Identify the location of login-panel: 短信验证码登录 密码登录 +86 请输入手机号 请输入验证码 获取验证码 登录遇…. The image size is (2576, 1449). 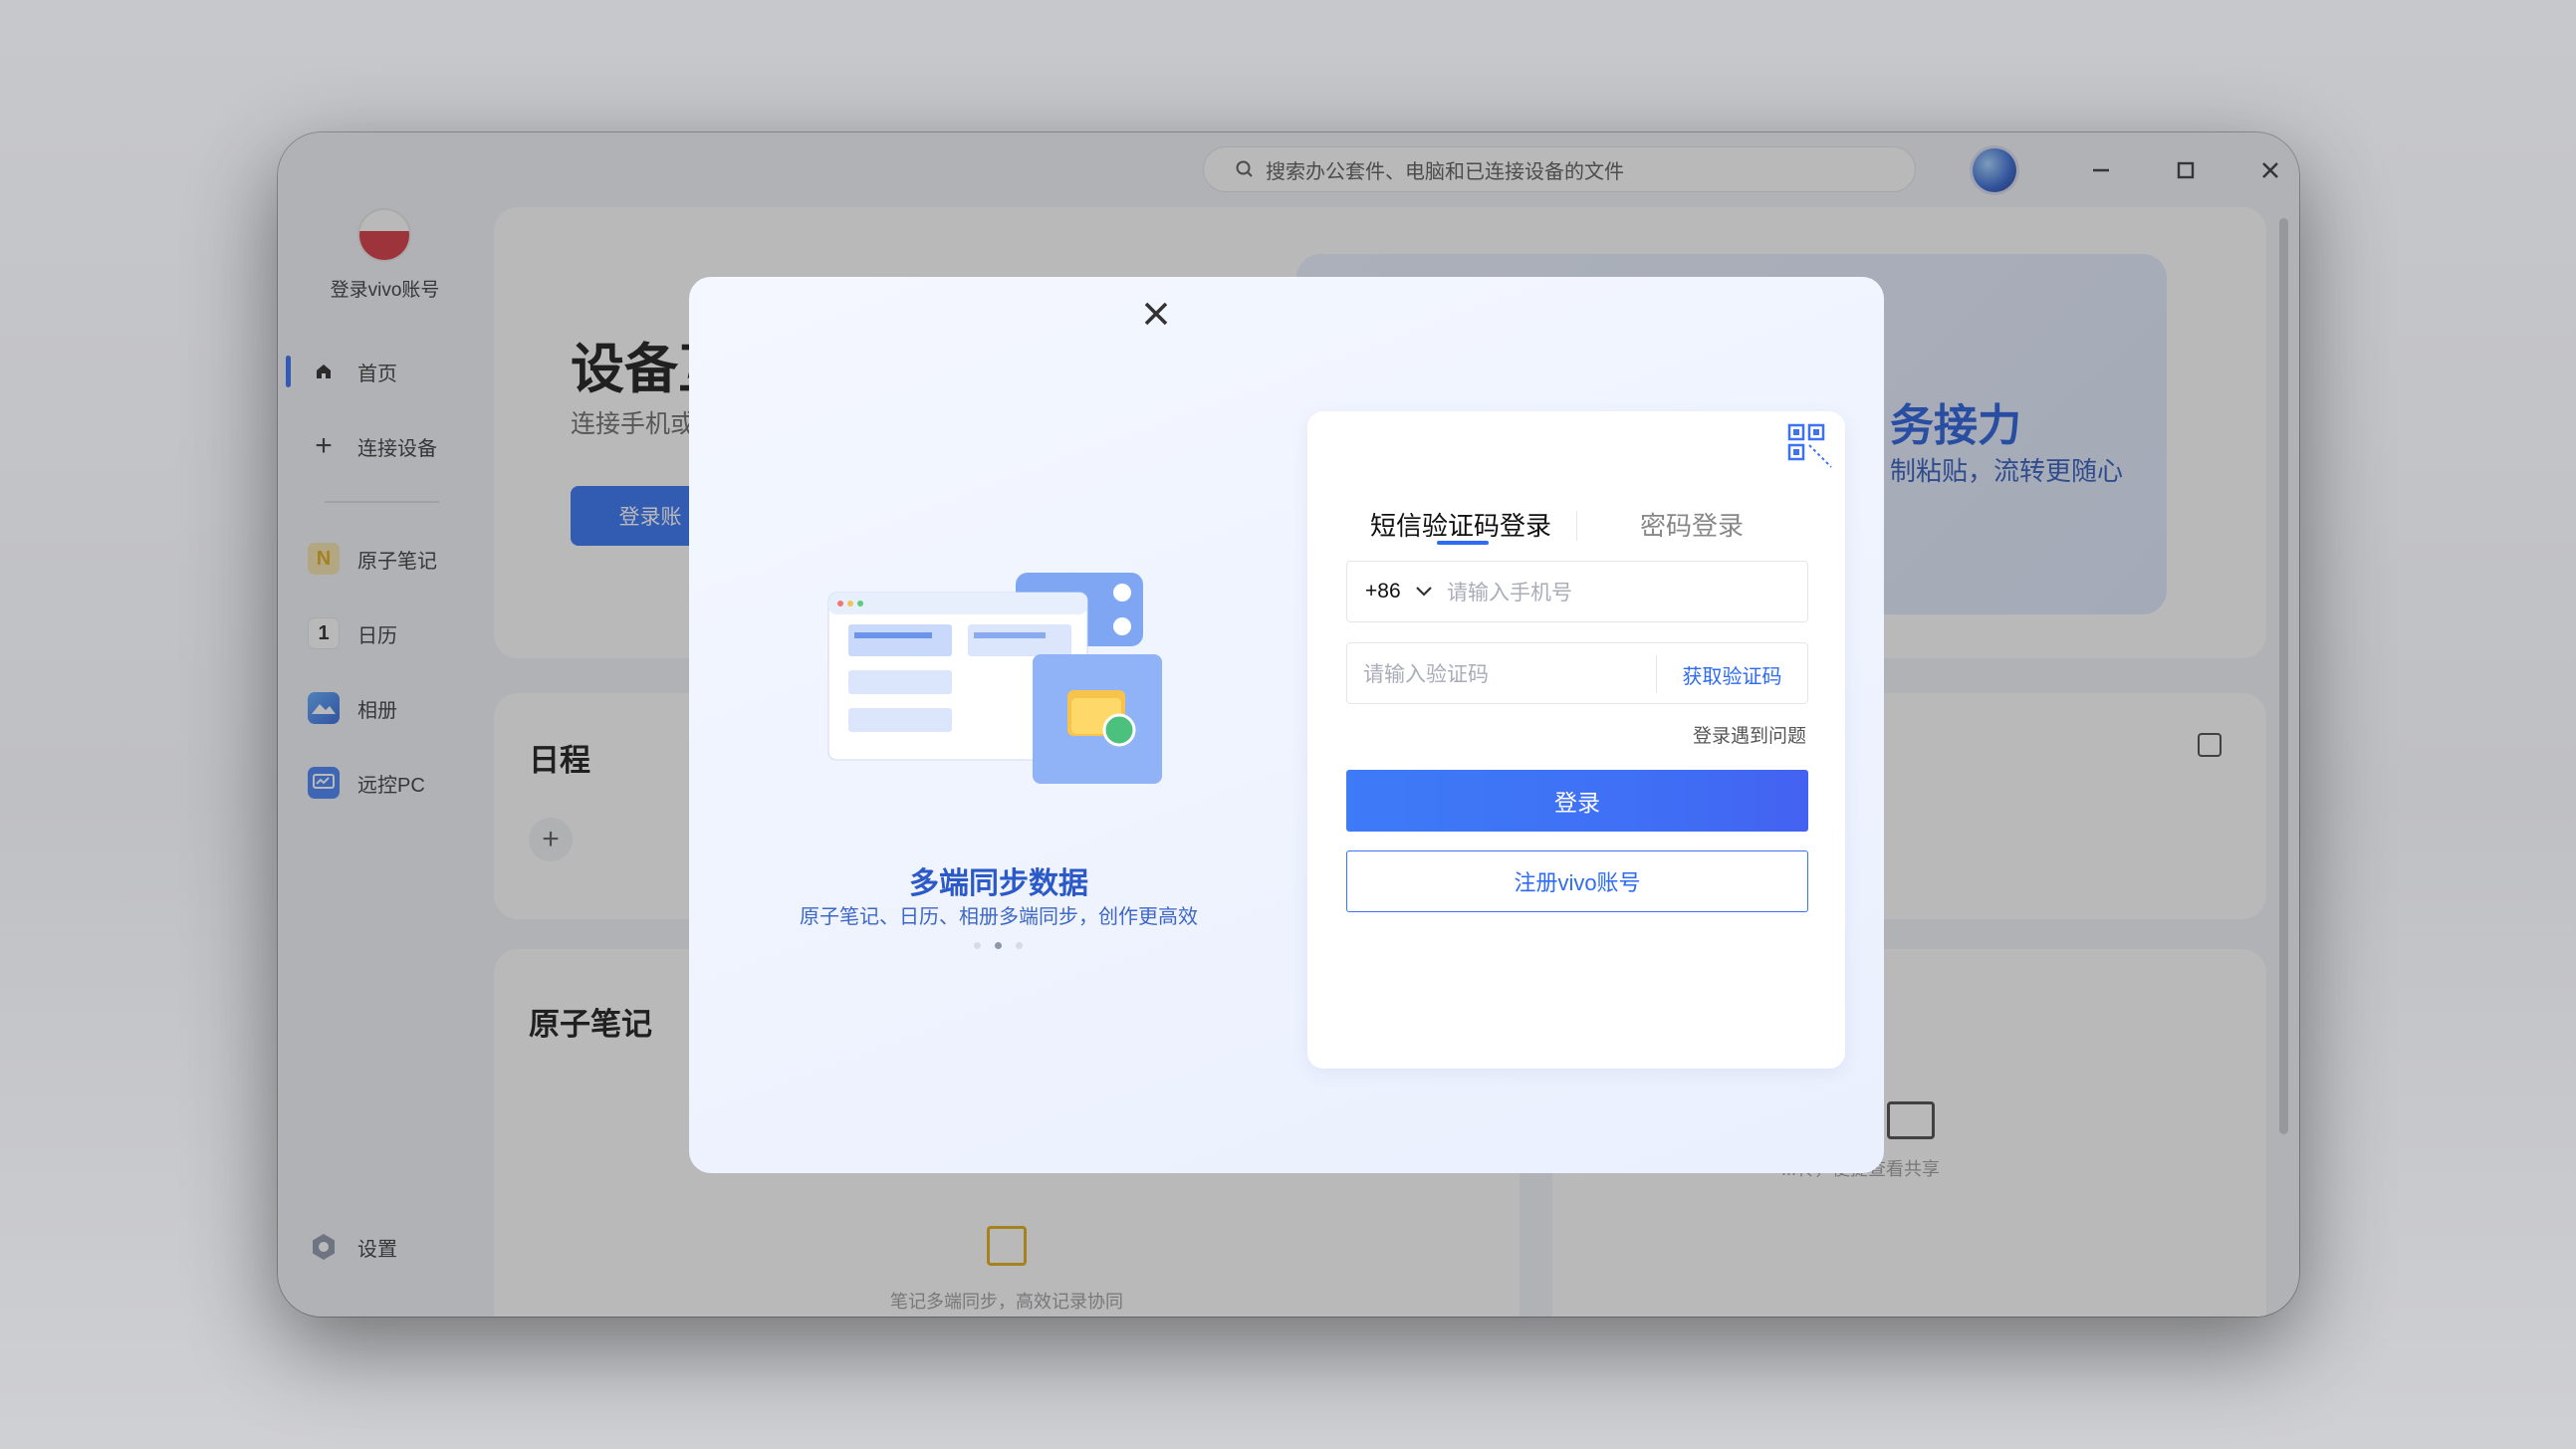
(1576, 740).